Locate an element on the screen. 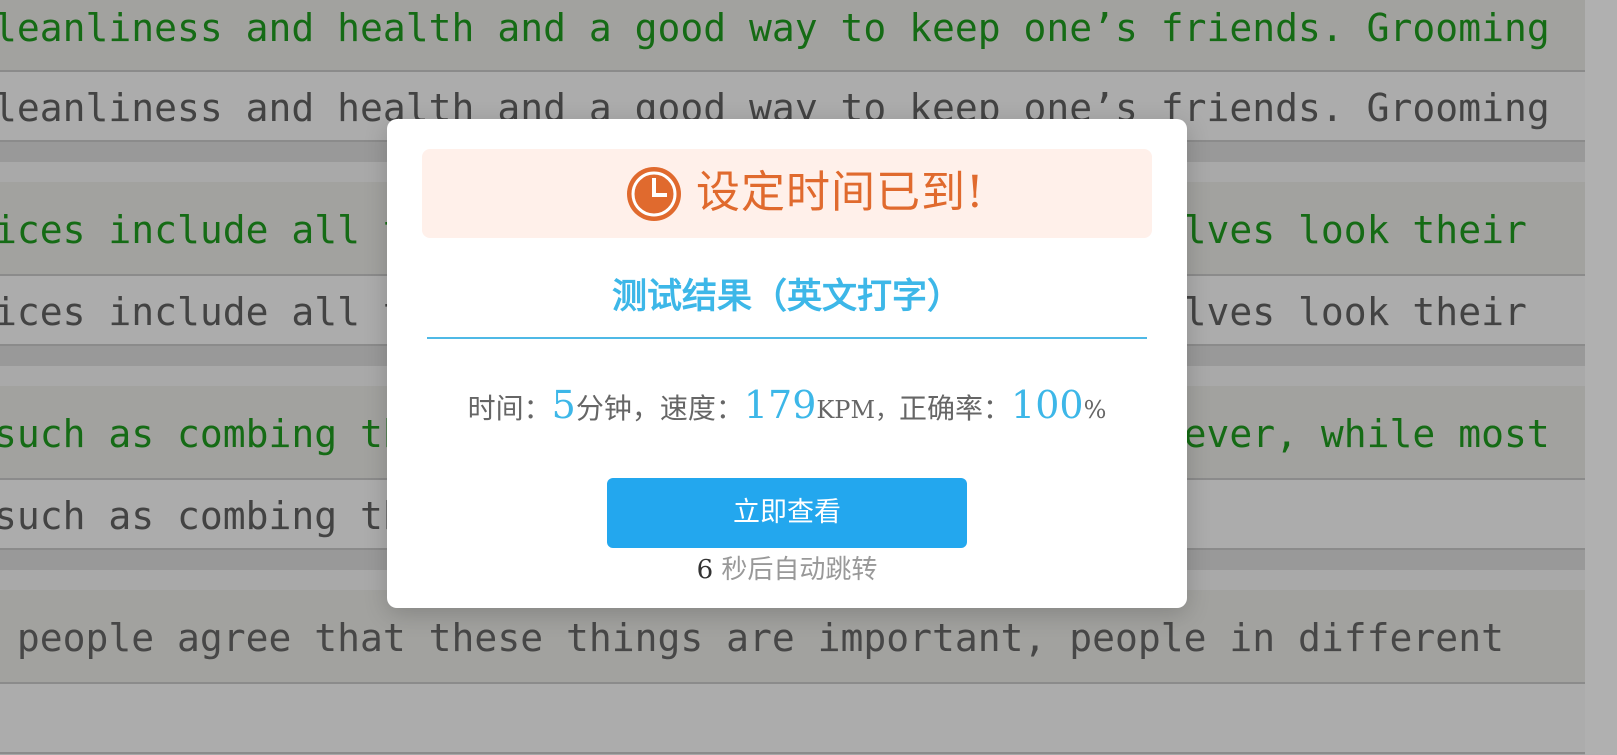 Image resolution: width=1617 pixels, height=755 pixels. view-now-button: 立即查看 is located at coordinates (787, 513).